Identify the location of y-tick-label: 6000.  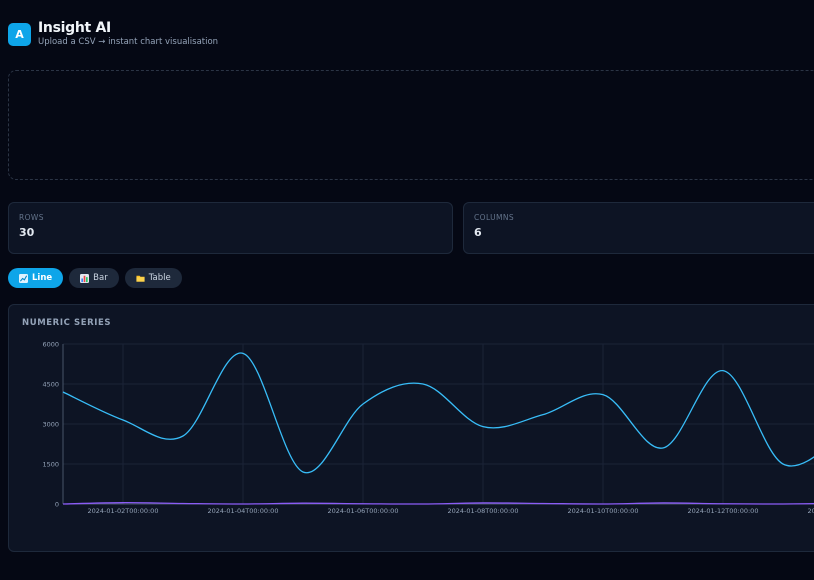
(50, 345).